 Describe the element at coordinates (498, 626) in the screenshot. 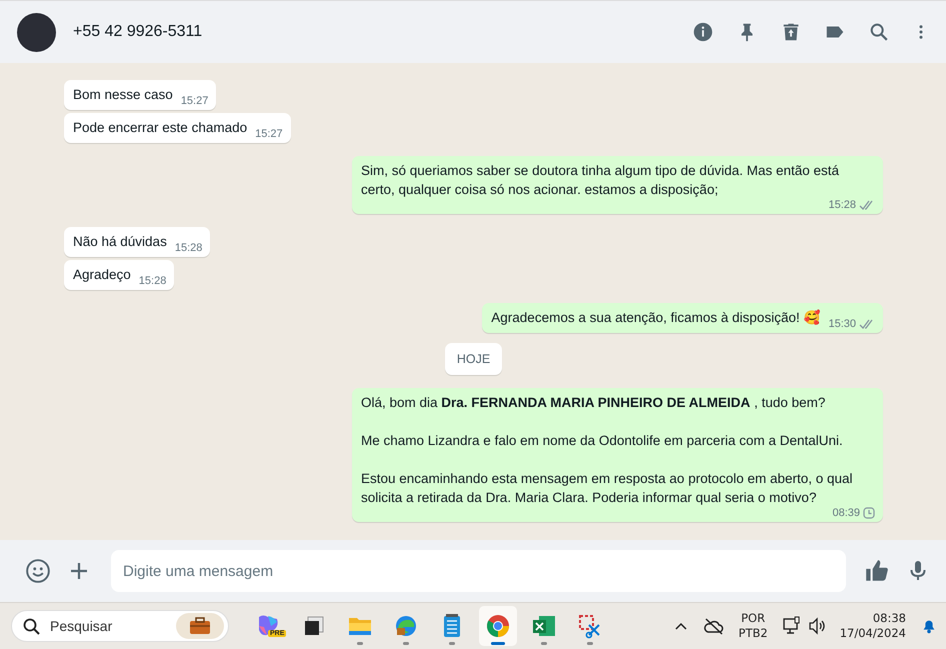

I see `chrome-icon` at that location.